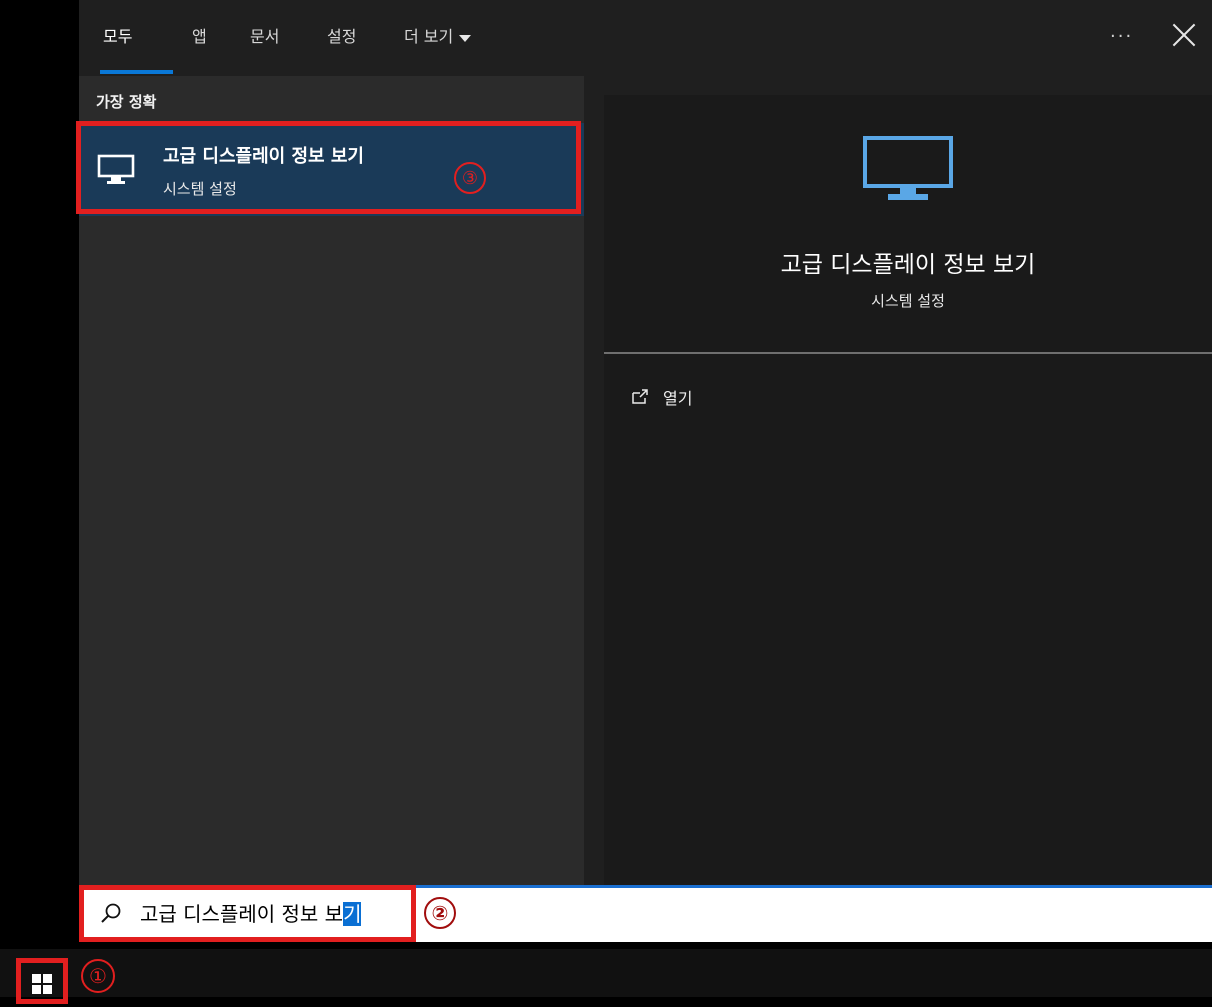  What do you see at coordinates (465, 38) in the screenshot?
I see `chevron-down-icon` at bounding box center [465, 38].